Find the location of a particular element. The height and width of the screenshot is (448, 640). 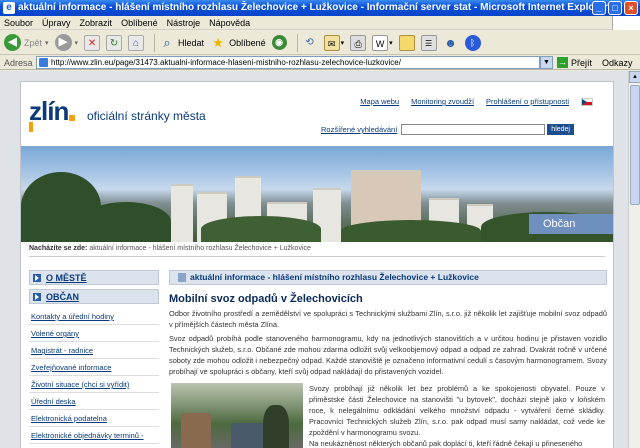

stop-icon: ✕ is located at coordinates (92, 42).